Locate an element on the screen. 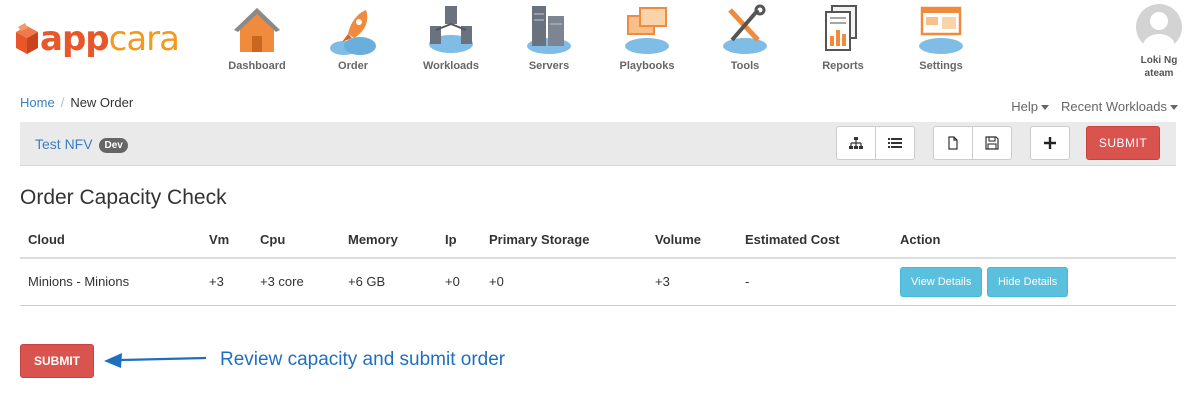 The image size is (1196, 400). workload-toolbar: Test NFV Dev SUBMIT is located at coordinates (598, 144).